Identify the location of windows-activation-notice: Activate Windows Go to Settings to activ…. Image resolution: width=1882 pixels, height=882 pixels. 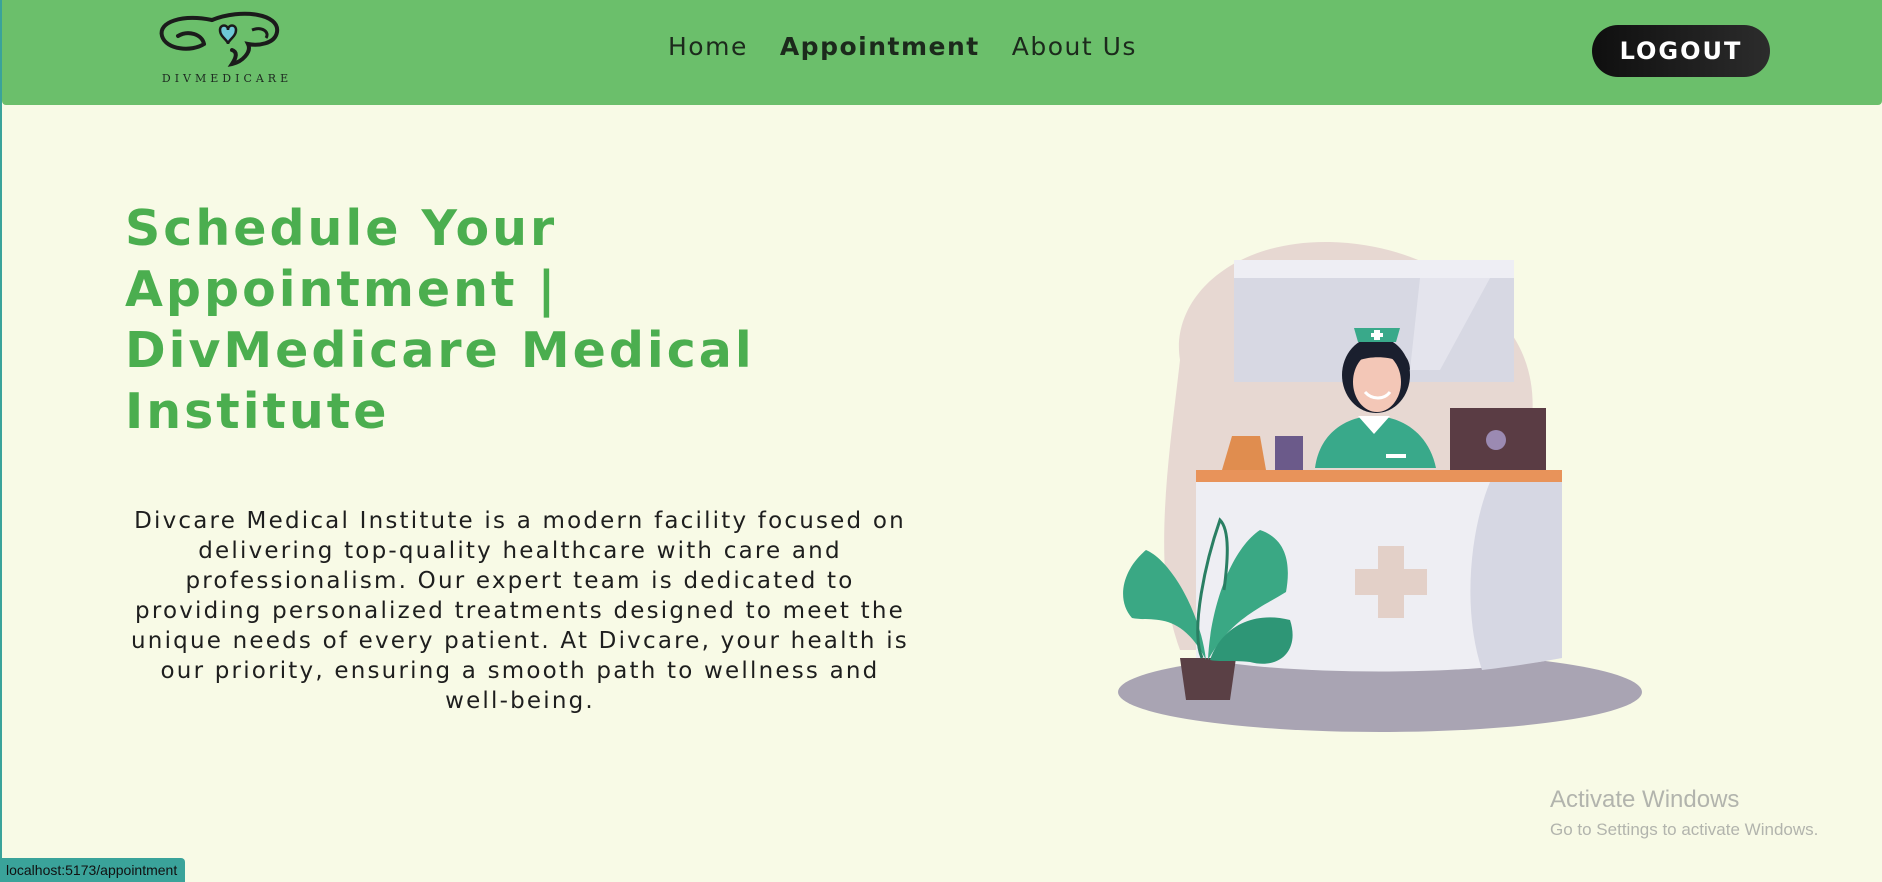
(1684, 813).